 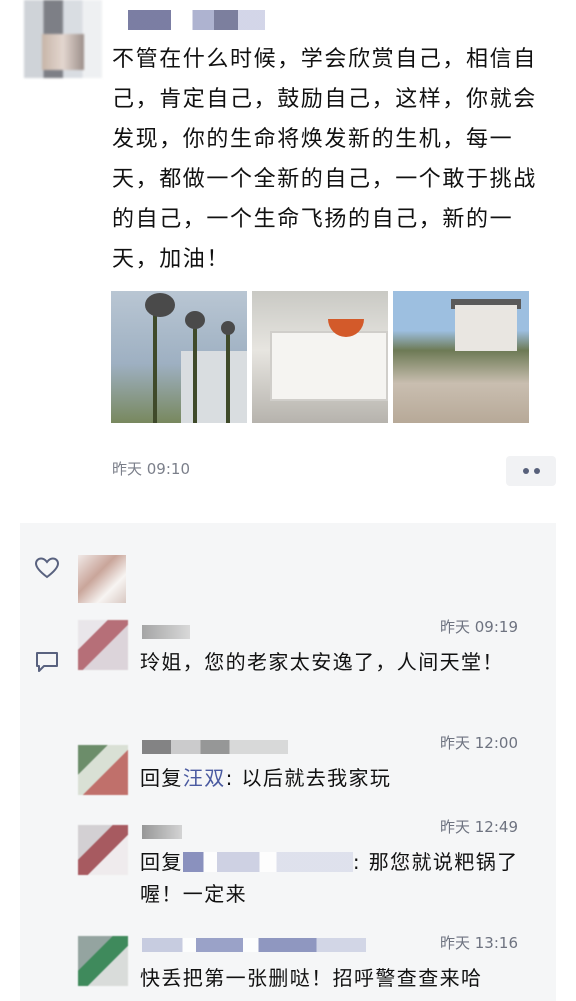 I want to click on reply-target-name: 汪双, so click(x=204, y=778).